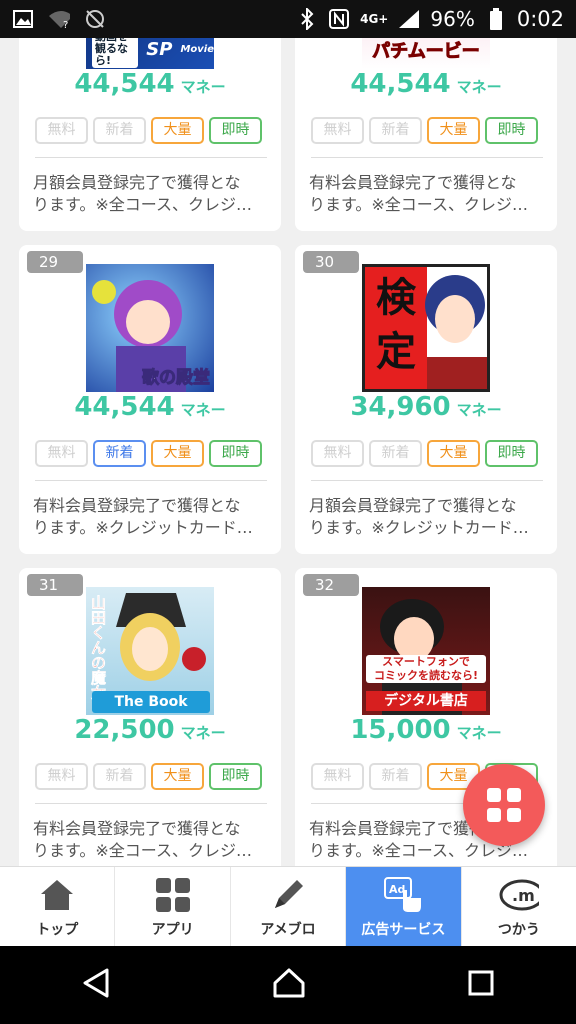 The width and height of the screenshot is (576, 1024). What do you see at coordinates (95, 19) in the screenshot?
I see `sync-off-icon` at bounding box center [95, 19].